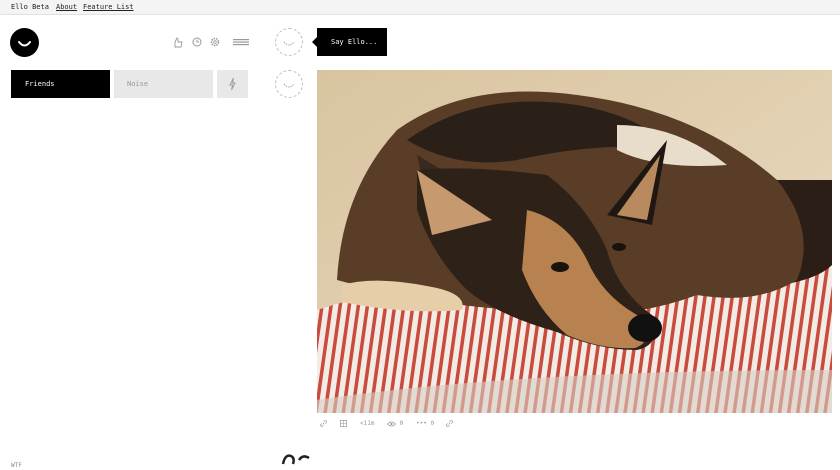 The width and height of the screenshot is (840, 470). Describe the element at coordinates (60, 84) in the screenshot. I see `friends-button: Friends` at that location.